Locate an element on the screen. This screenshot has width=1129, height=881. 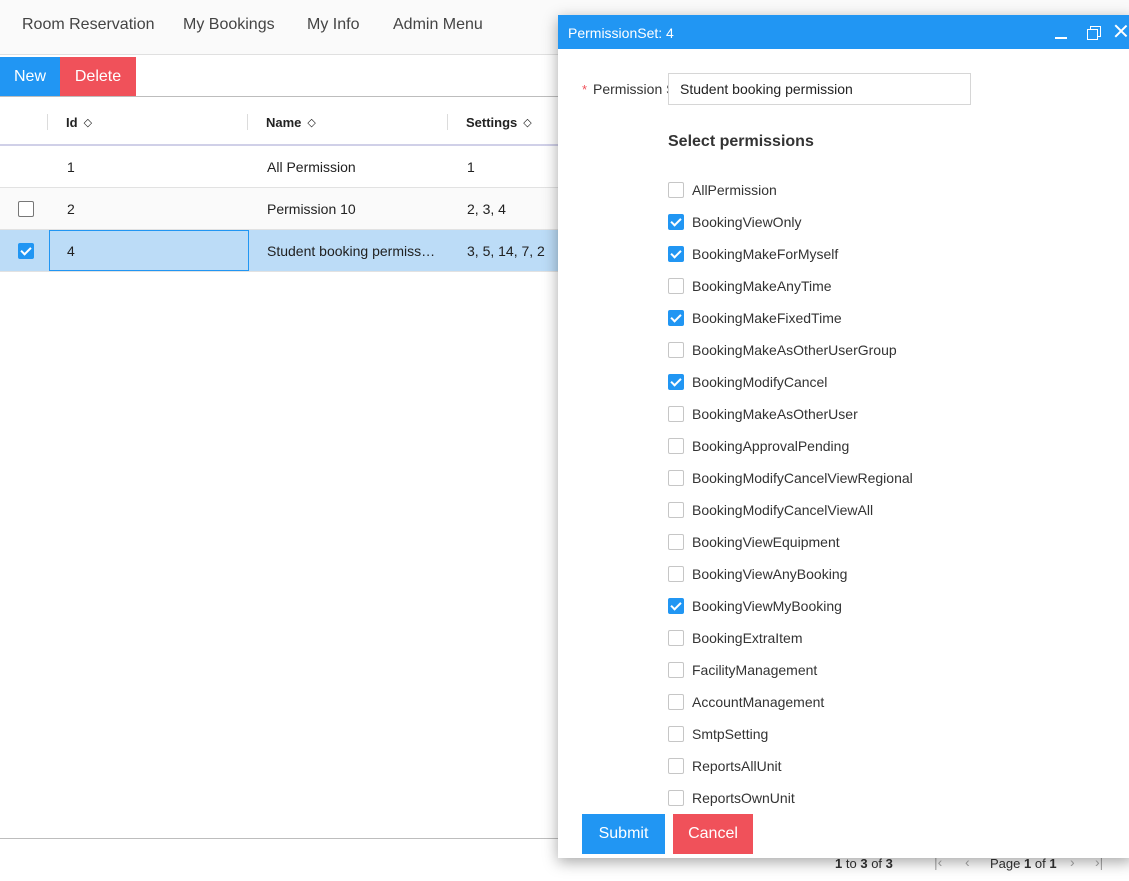
column-header-settings: Settings ◇ is located at coordinates (499, 122).